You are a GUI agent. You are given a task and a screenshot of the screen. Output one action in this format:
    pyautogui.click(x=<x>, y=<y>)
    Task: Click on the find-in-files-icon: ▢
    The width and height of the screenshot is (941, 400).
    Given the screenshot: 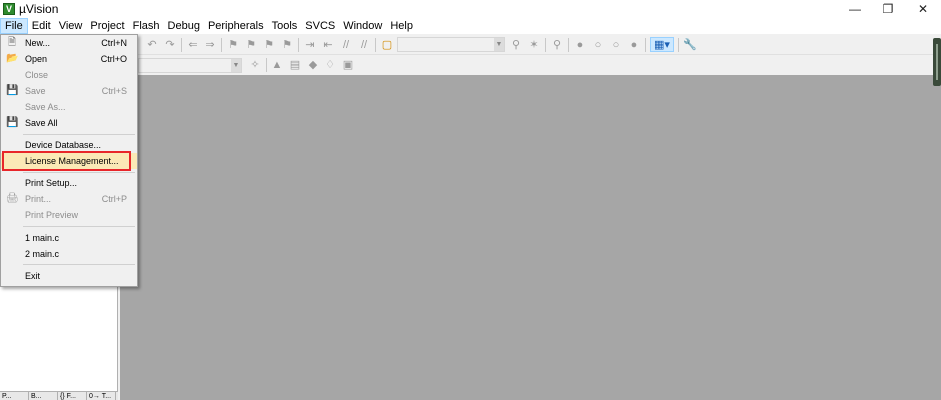 What is the action you would take?
    pyautogui.click(x=387, y=45)
    